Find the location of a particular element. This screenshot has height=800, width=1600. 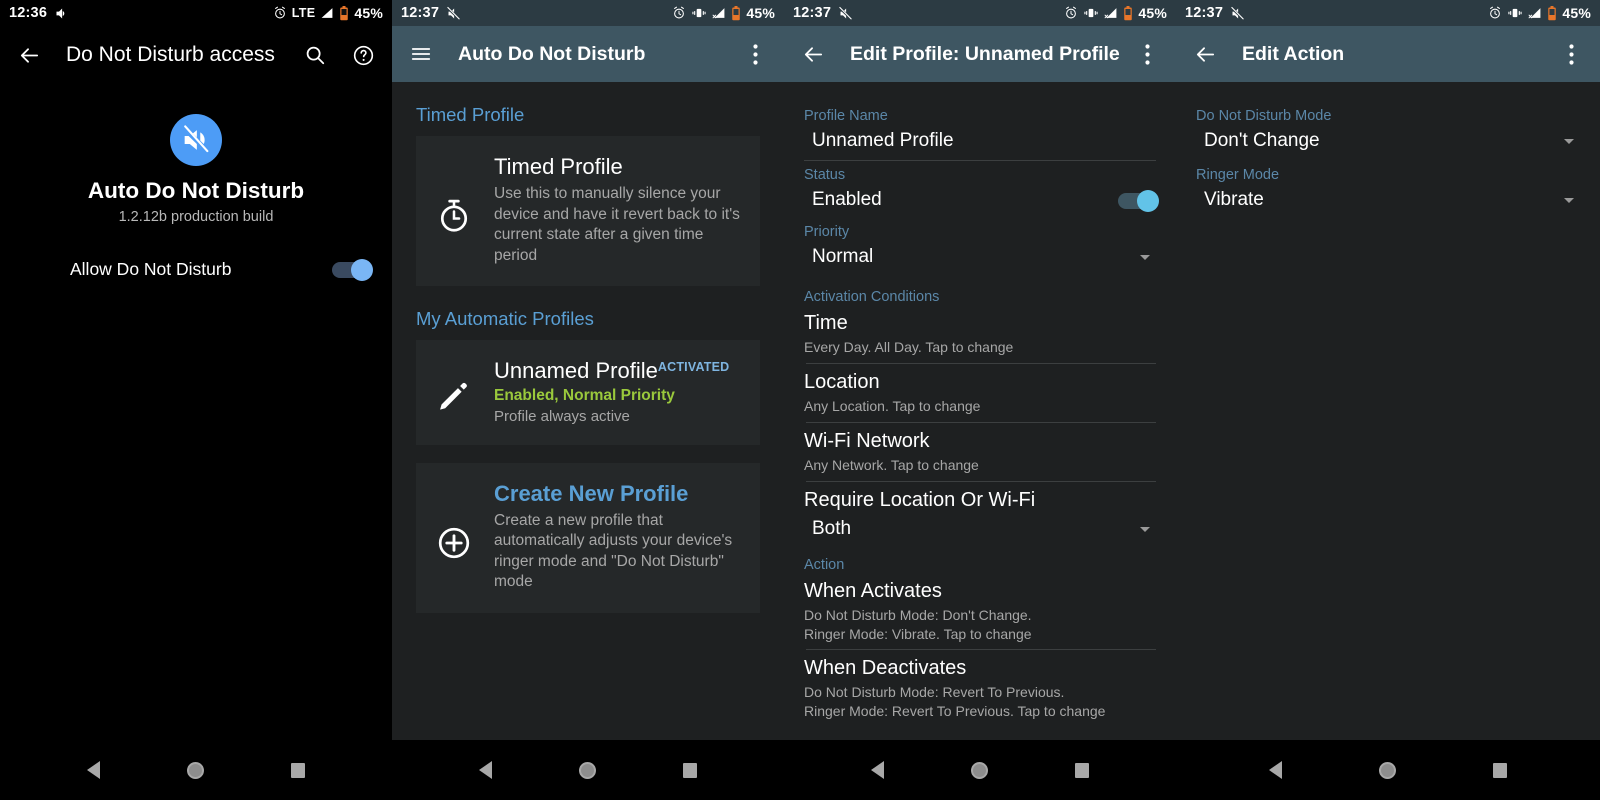

status-toggle is located at coordinates (1138, 200).